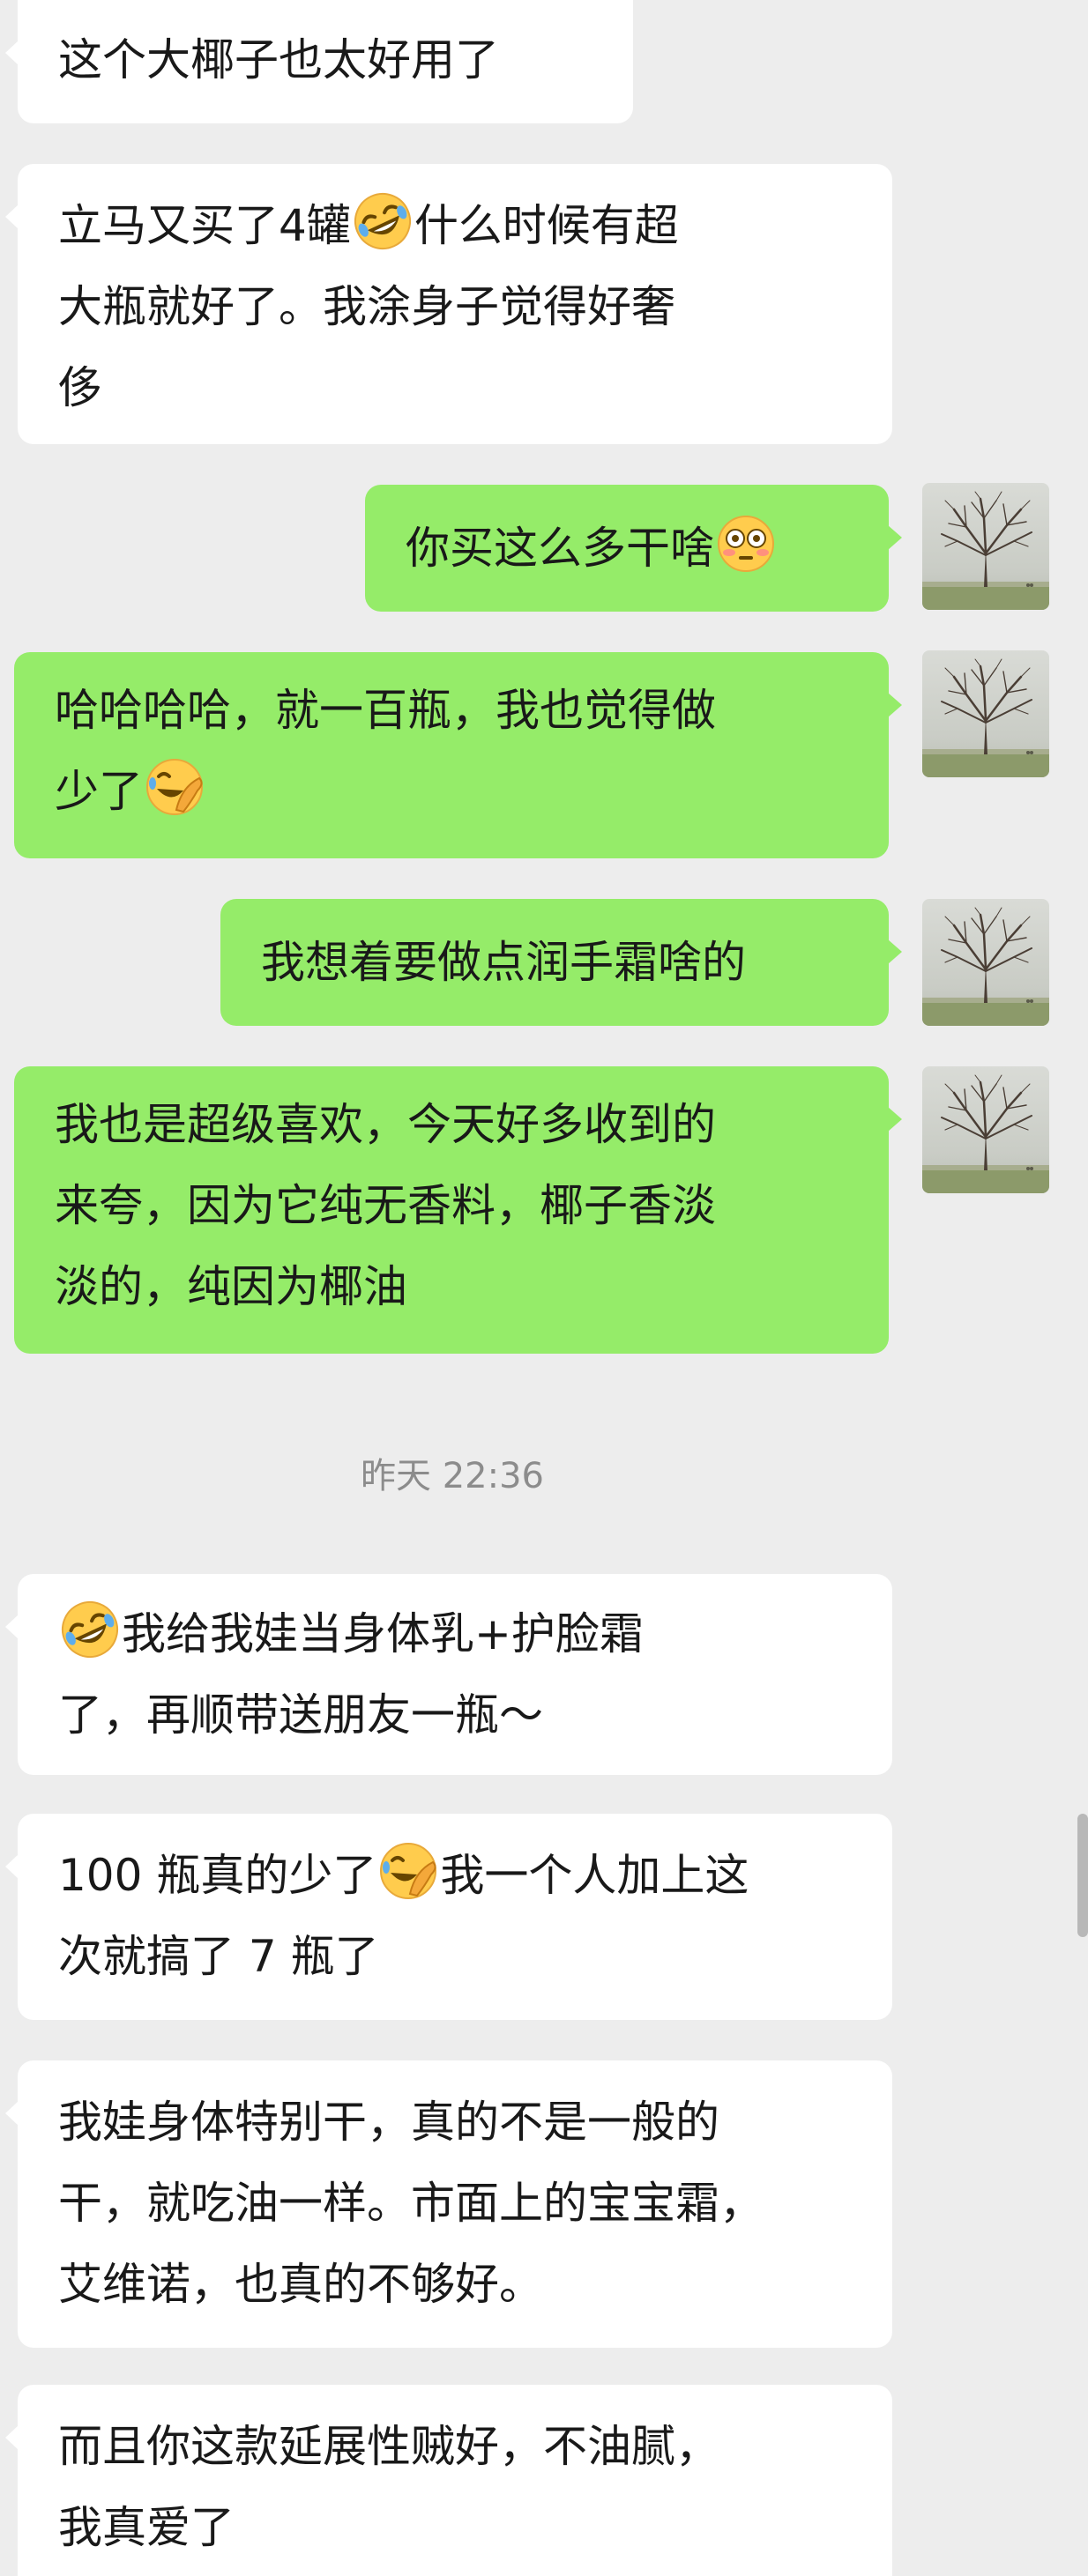  Describe the element at coordinates (451, 791) in the screenshot. I see `message-line: 少了` at that location.